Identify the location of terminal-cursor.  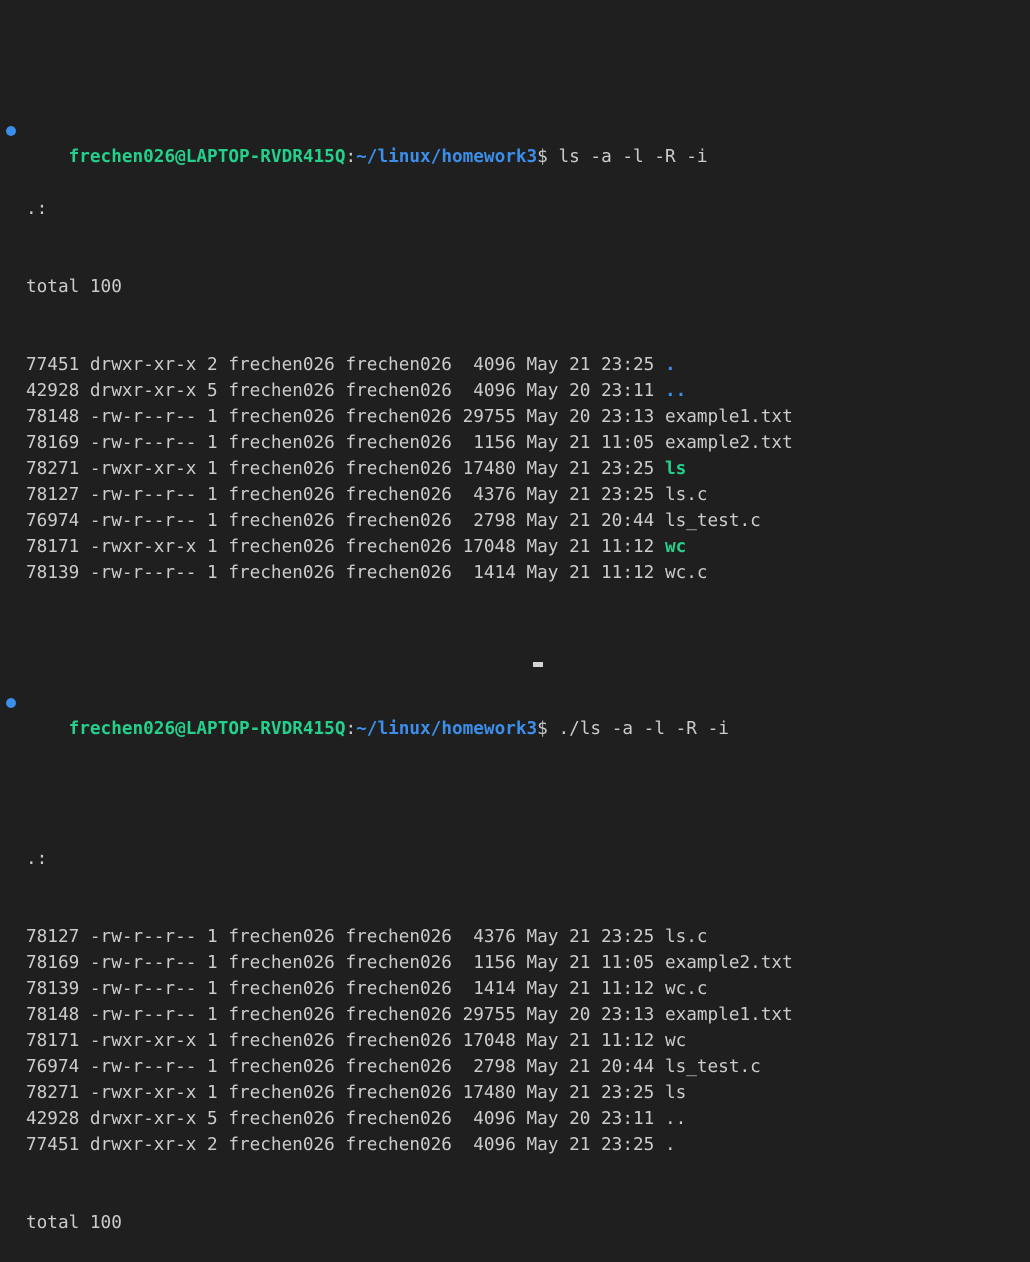
(538, 664).